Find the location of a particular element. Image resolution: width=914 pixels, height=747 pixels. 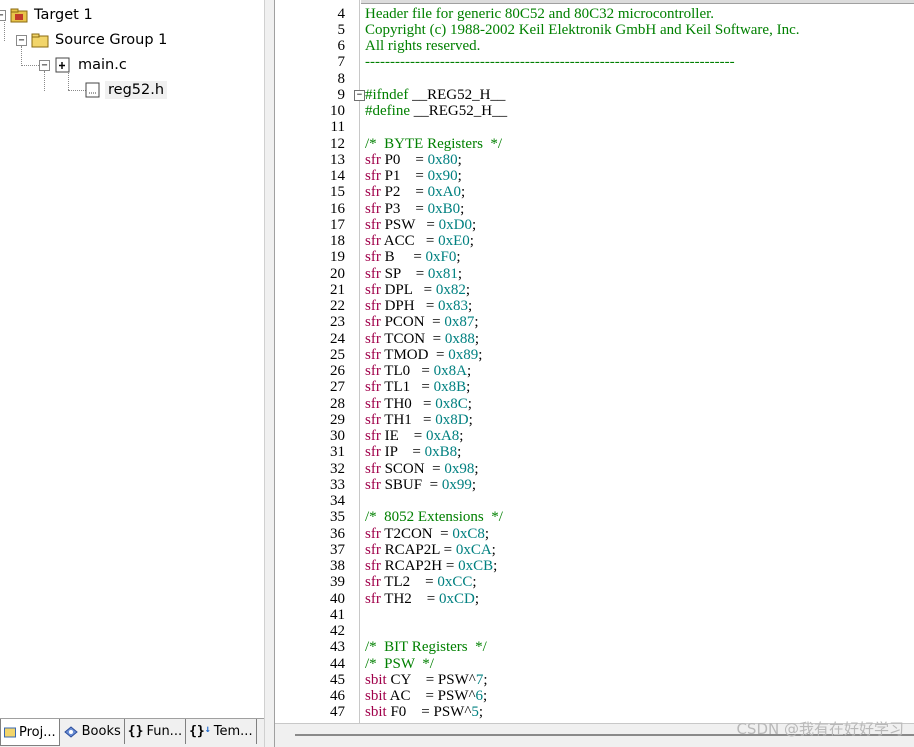

line-number: 18 is located at coordinates (337, 241).